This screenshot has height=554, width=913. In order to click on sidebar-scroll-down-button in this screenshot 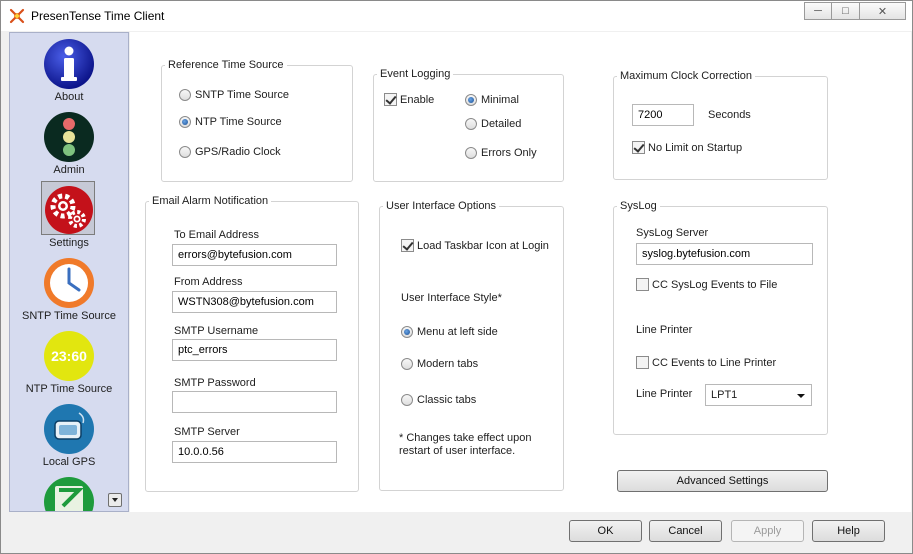, I will do `click(115, 500)`.